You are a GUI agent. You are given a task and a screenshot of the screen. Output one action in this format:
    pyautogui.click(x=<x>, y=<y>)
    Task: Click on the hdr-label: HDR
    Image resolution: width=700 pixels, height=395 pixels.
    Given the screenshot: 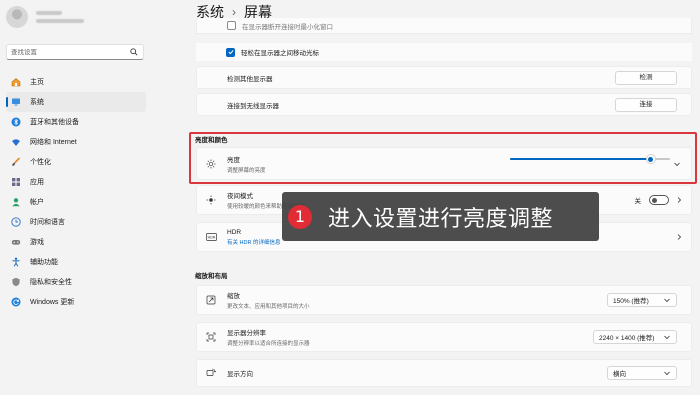 What is the action you would take?
    pyautogui.click(x=234, y=232)
    